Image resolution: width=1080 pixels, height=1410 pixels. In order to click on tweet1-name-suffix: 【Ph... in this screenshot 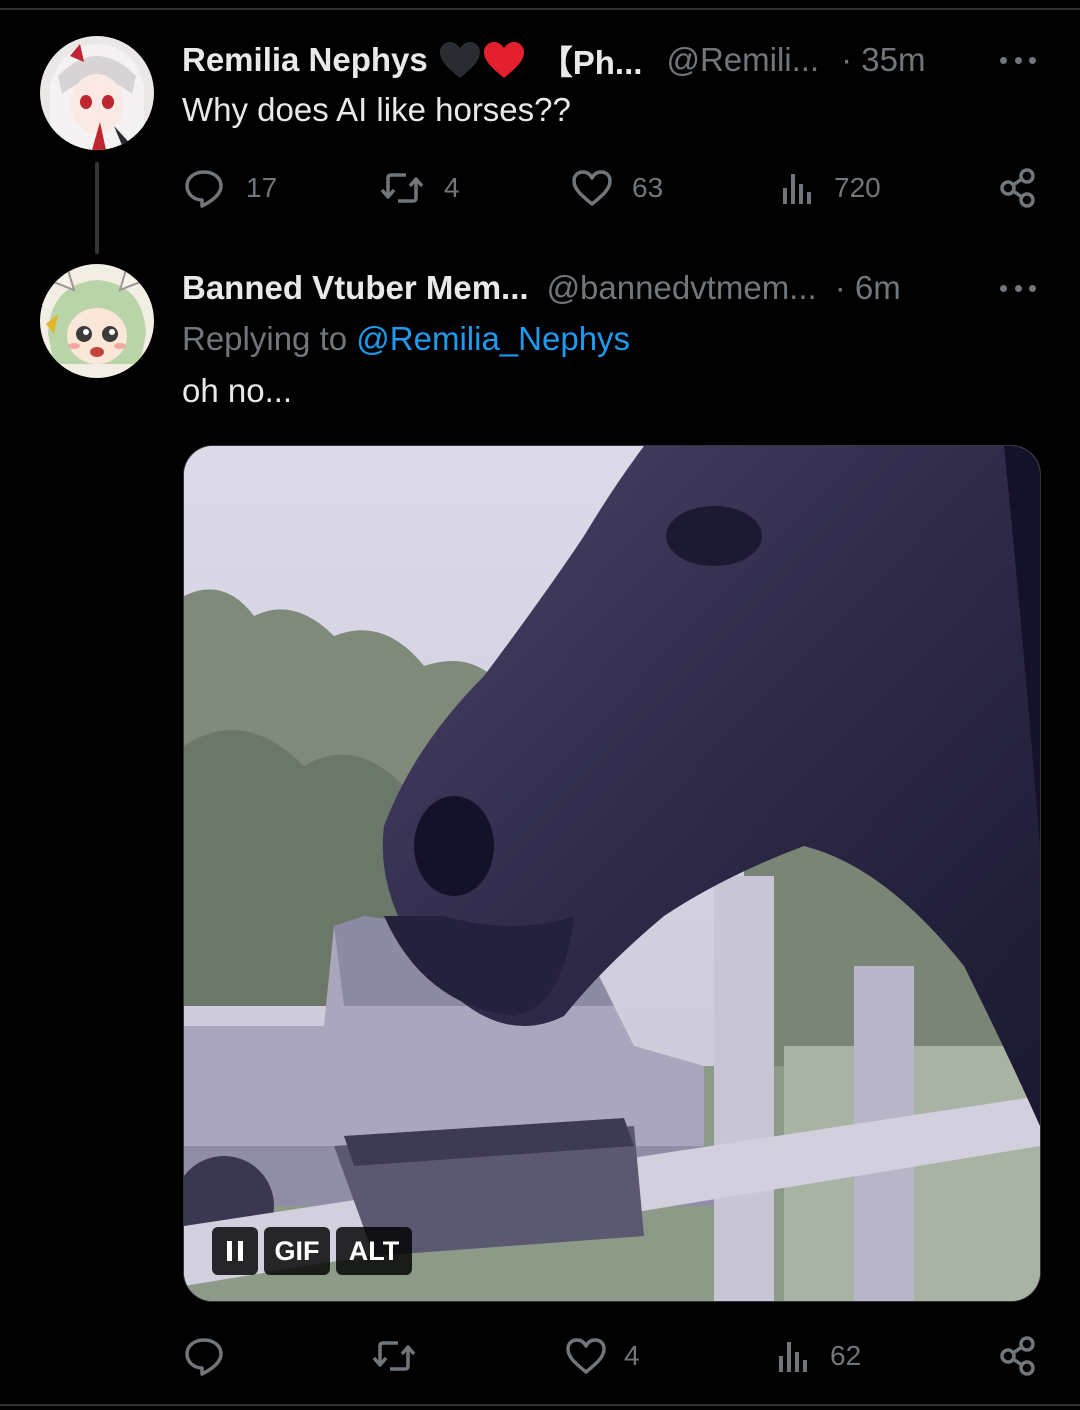, I will do `click(591, 60)`.